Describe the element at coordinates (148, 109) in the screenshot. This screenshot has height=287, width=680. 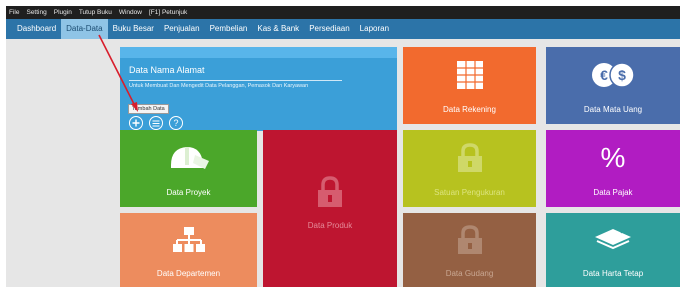
I see `tooltip: Tambah Data` at that location.